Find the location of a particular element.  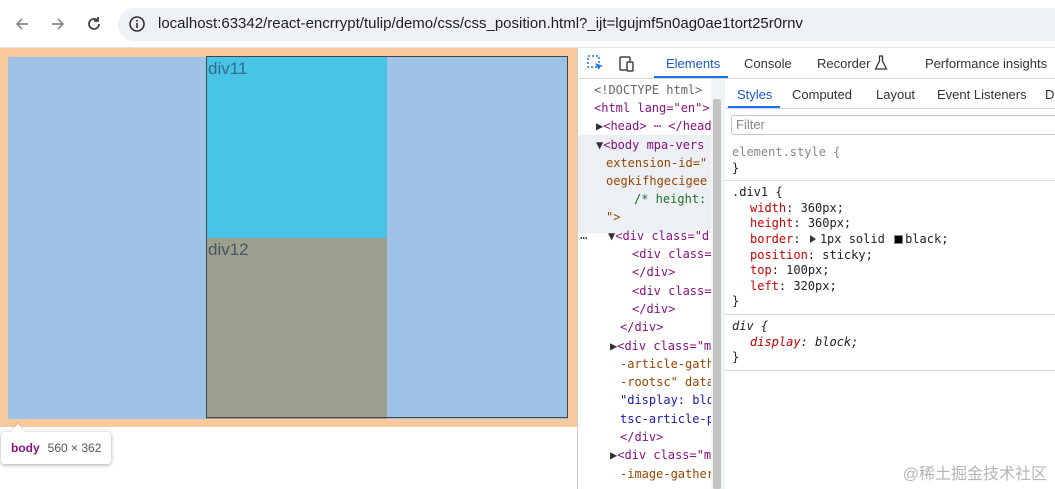

dom-line: "> is located at coordinates (613, 217).